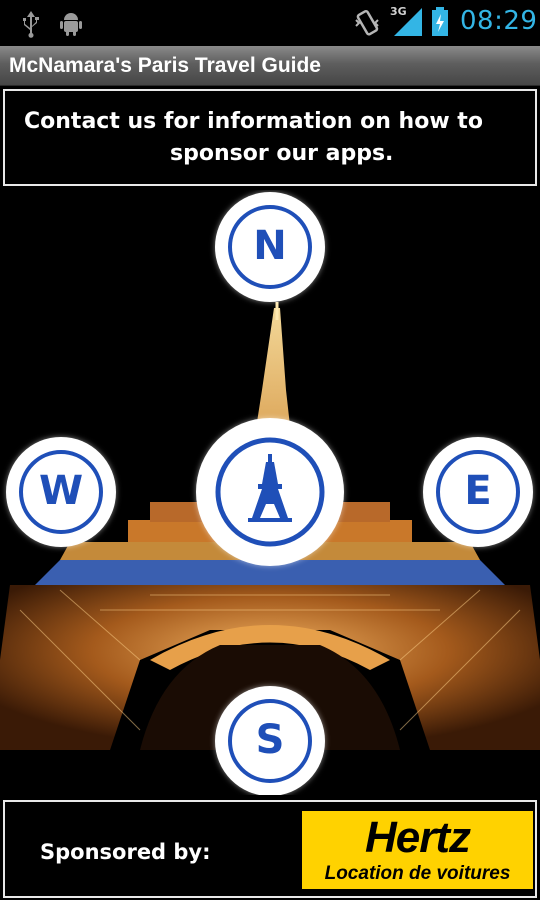 This screenshot has height=900, width=540. I want to click on west-letter: W, so click(61, 491).